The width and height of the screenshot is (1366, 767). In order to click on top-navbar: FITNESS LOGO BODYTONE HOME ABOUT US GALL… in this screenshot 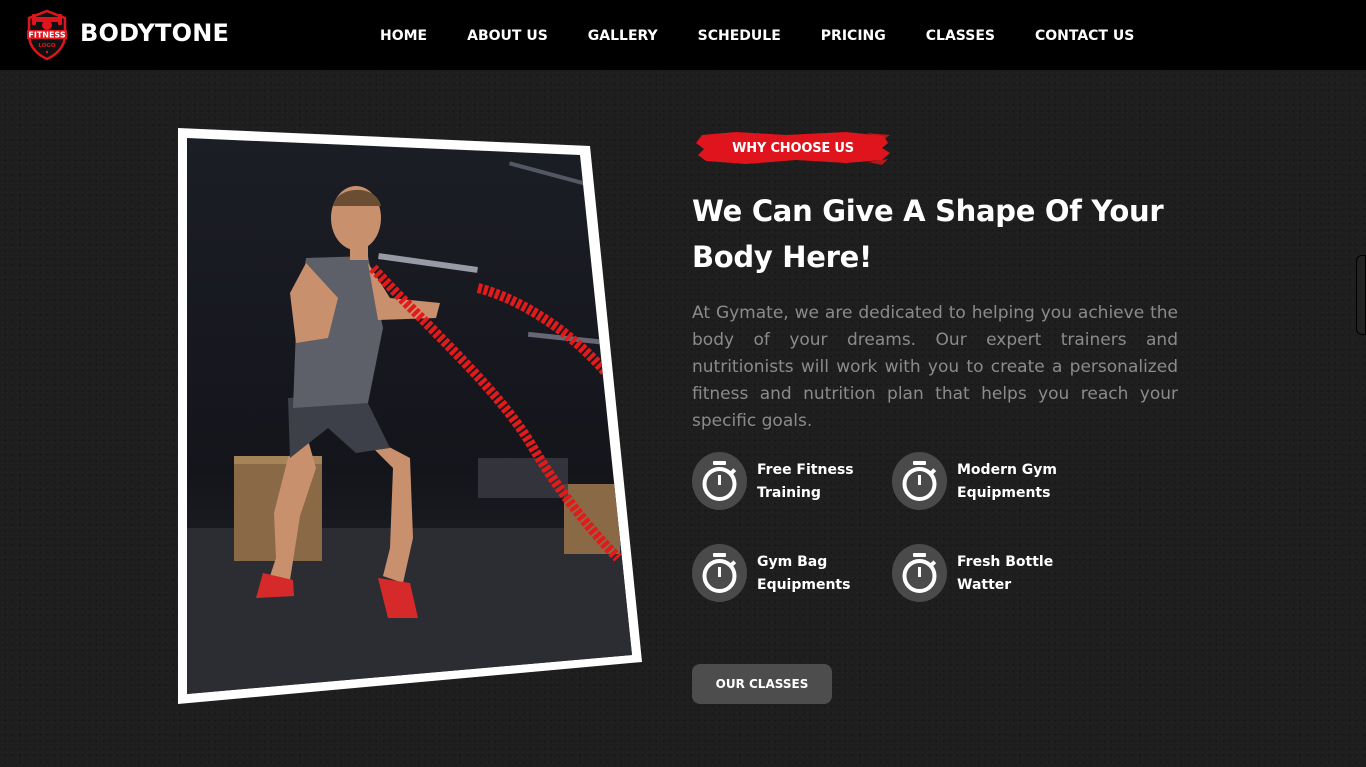, I will do `click(683, 35)`.